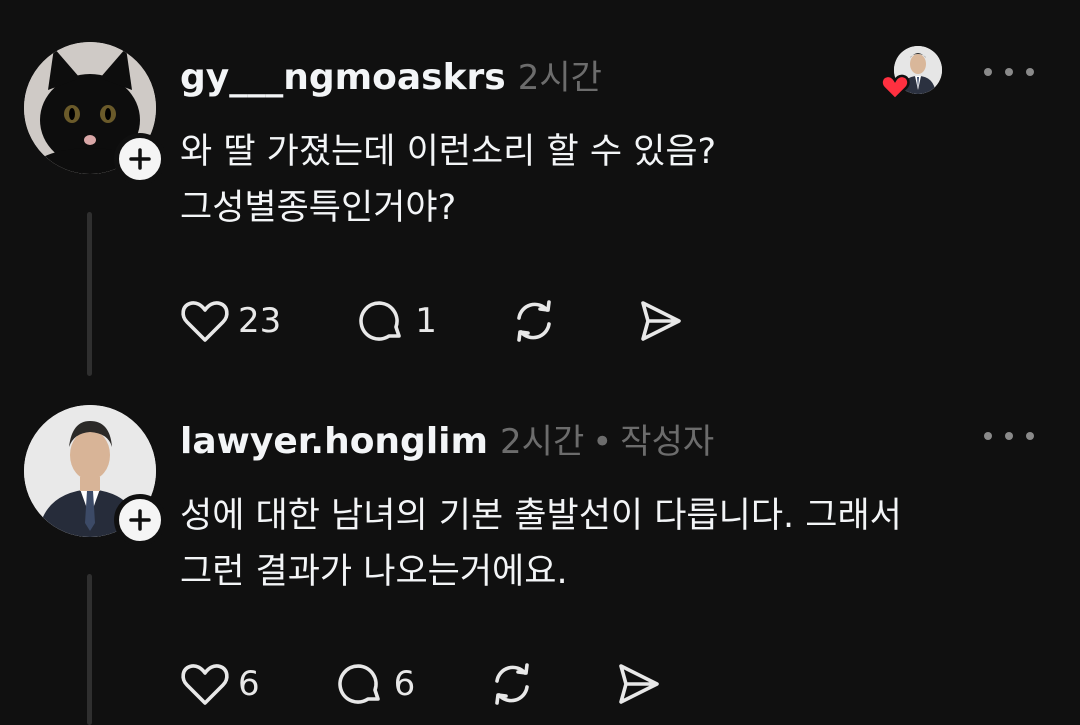 Image resolution: width=1080 pixels, height=725 pixels. Describe the element at coordinates (421, 684) in the screenshot. I see `action-bar: 6 6` at that location.